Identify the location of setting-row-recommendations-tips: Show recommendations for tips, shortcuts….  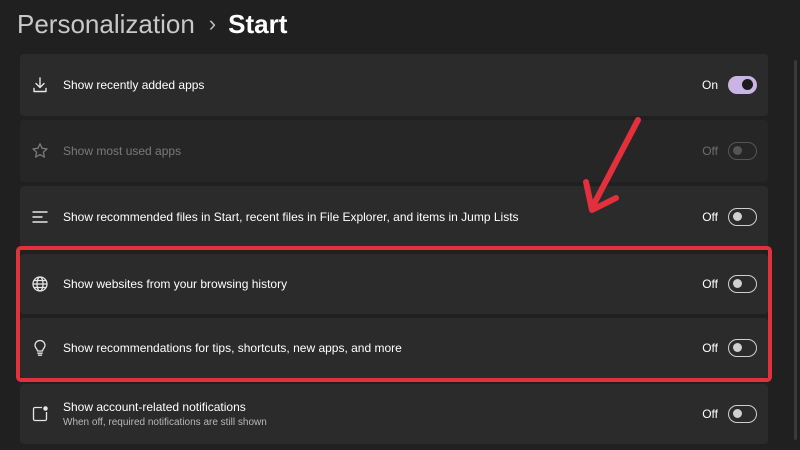
(394, 348).